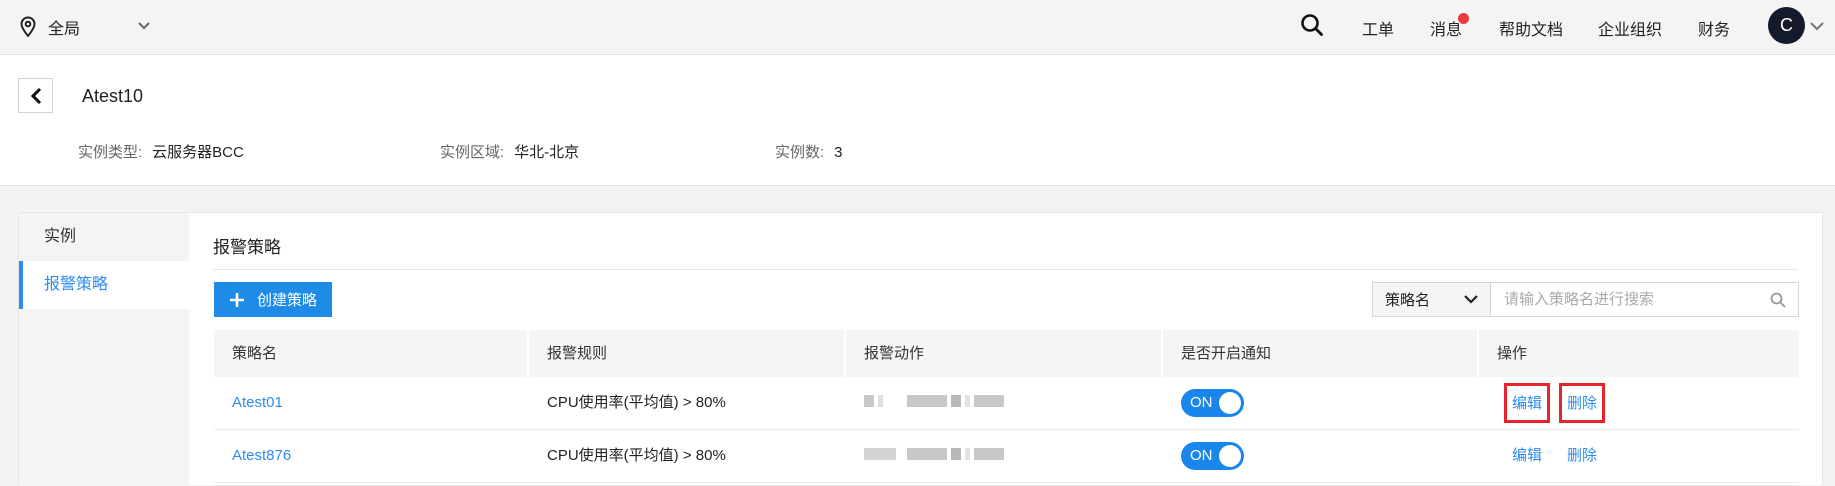 Image resolution: width=1835 pixels, height=486 pixels. I want to click on divider, so click(1005, 269).